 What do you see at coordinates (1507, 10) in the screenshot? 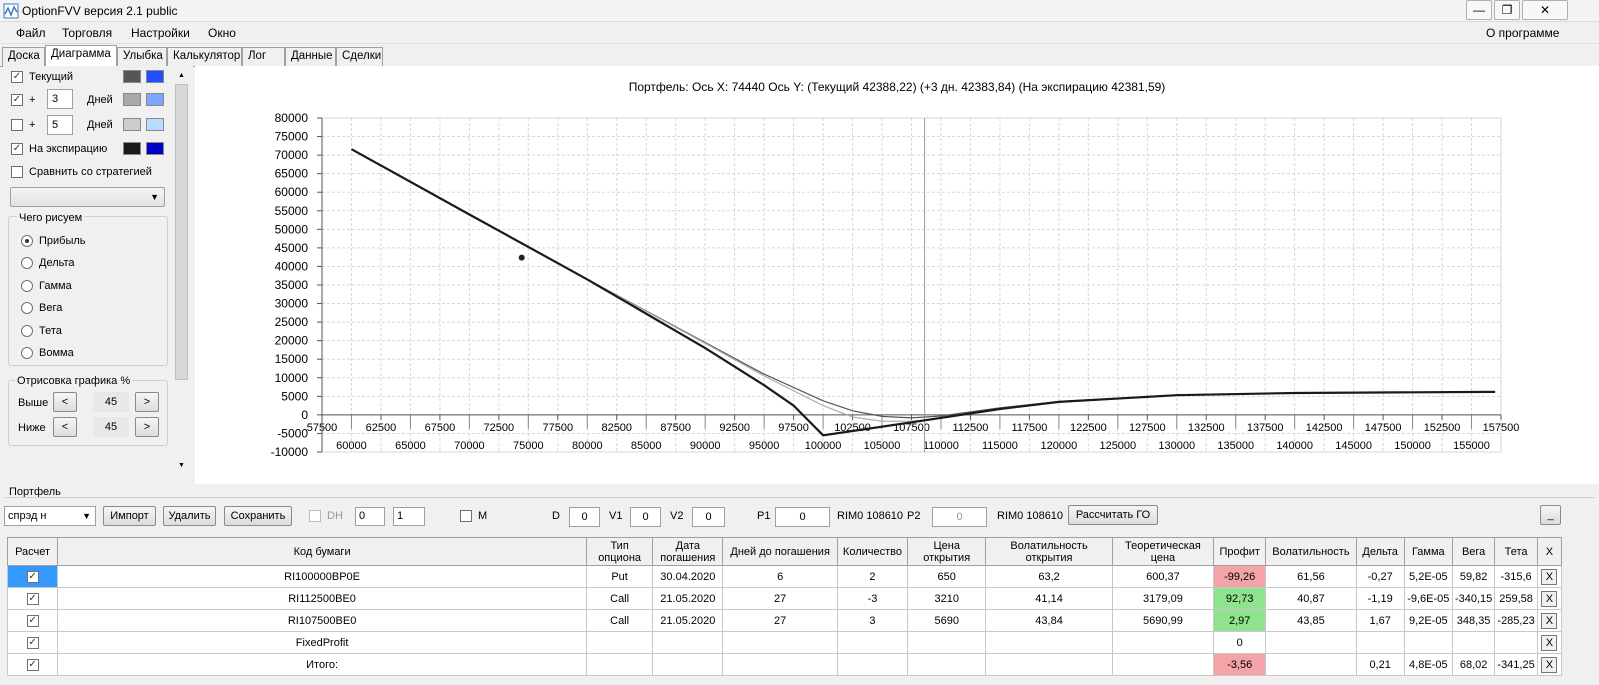
I see `restore-button: ❐` at bounding box center [1507, 10].